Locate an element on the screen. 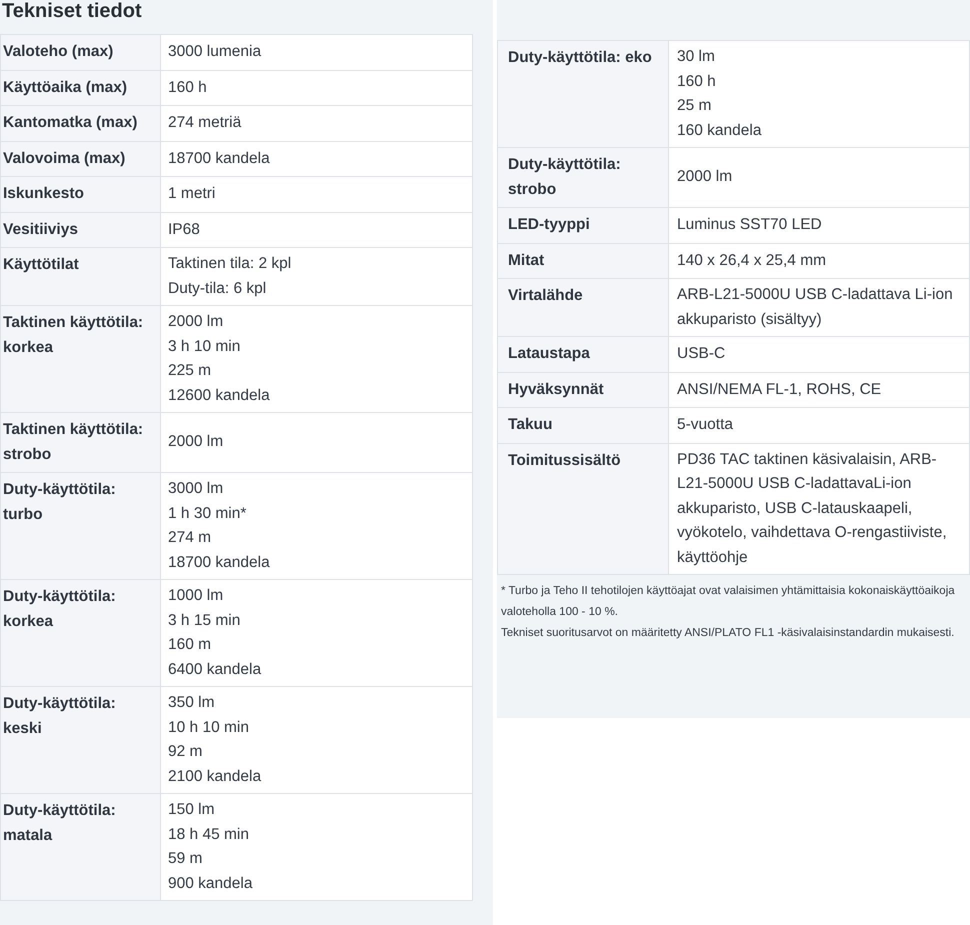 This screenshot has width=970, height=925. spec-value: 160 h is located at coordinates (316, 88).